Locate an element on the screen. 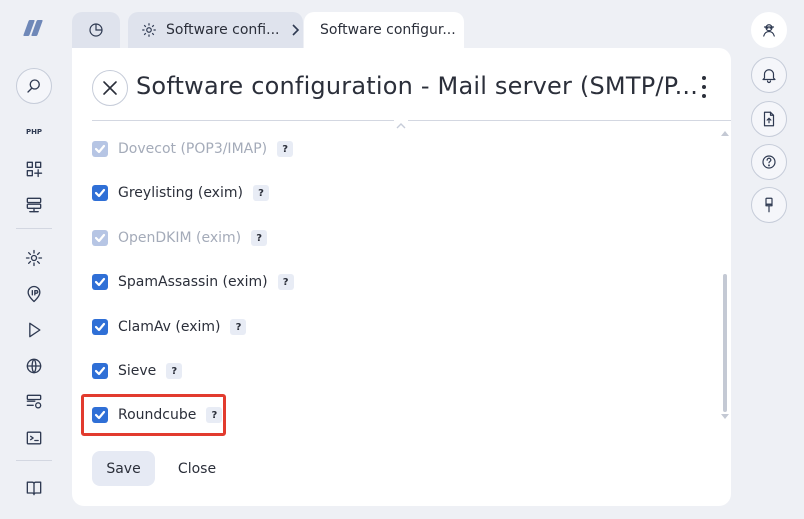 This screenshot has height=519, width=804. server-settings-icon is located at coordinates (34, 402).